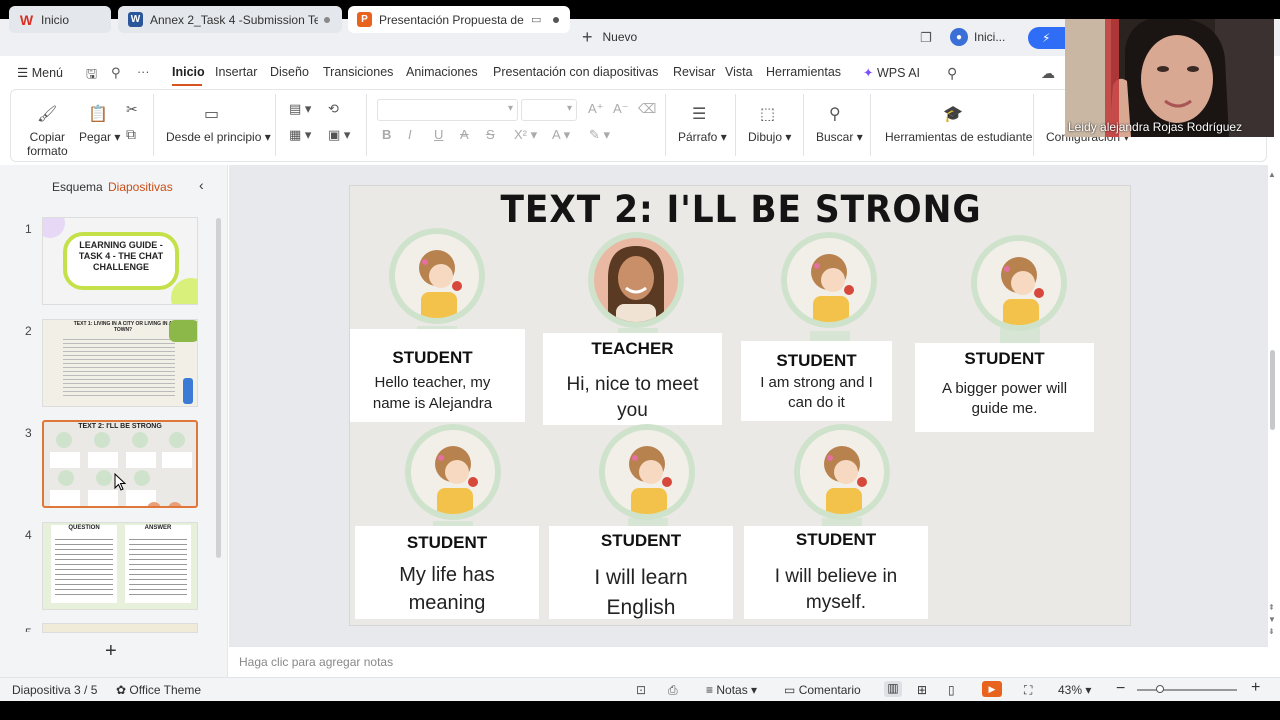 The image size is (1280, 720). Describe the element at coordinates (459, 19) in the screenshot. I see `tab-presentation: P Presentación Propuesta de Pr ▭` at that location.